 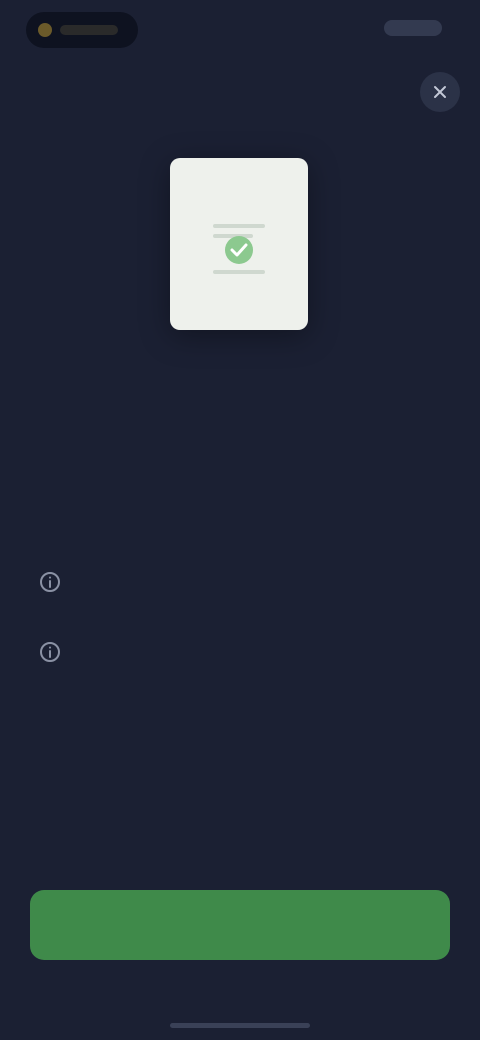 I want to click on info-list, so click(x=240, y=636).